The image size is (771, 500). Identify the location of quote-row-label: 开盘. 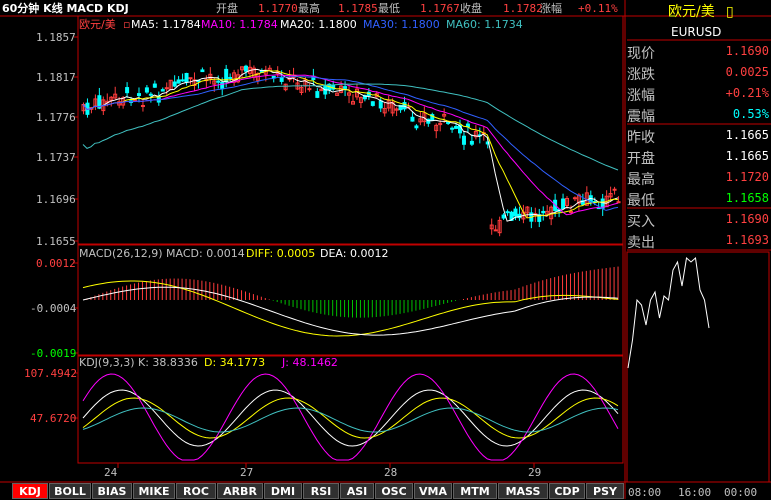
(641, 159).